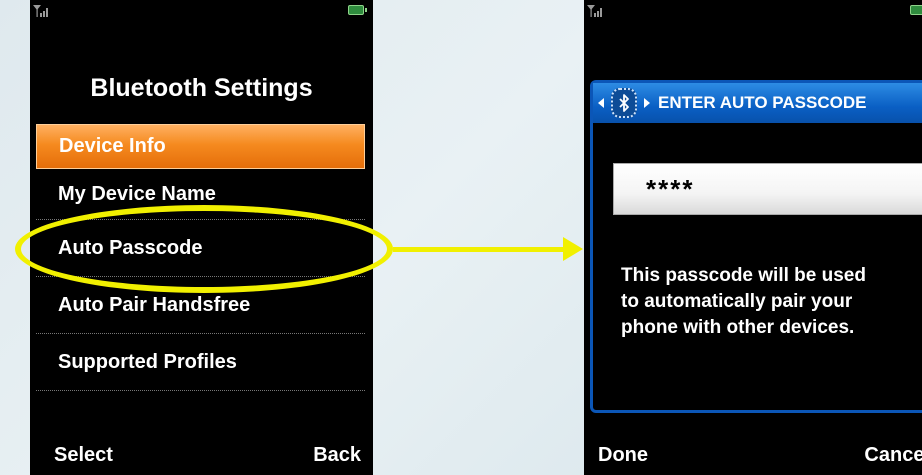 This screenshot has height=475, width=922. What do you see at coordinates (112, 146) in the screenshot?
I see `menu-item-label: Device Info` at bounding box center [112, 146].